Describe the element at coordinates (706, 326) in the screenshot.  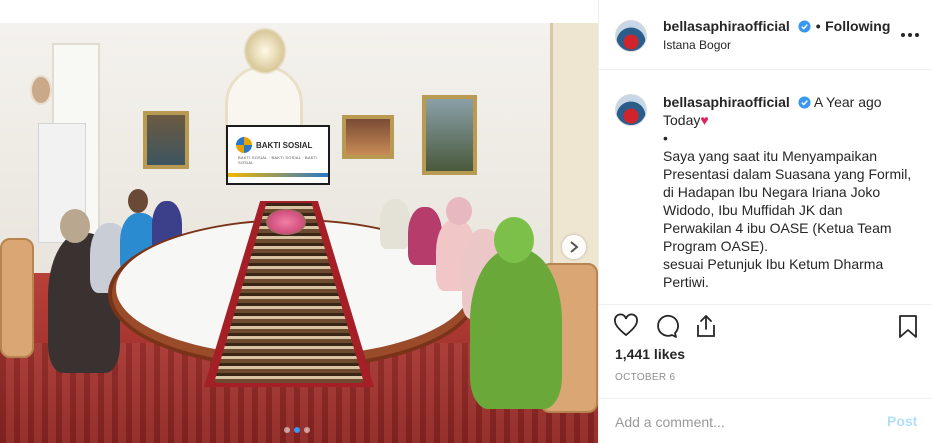
I see `share-icon` at that location.